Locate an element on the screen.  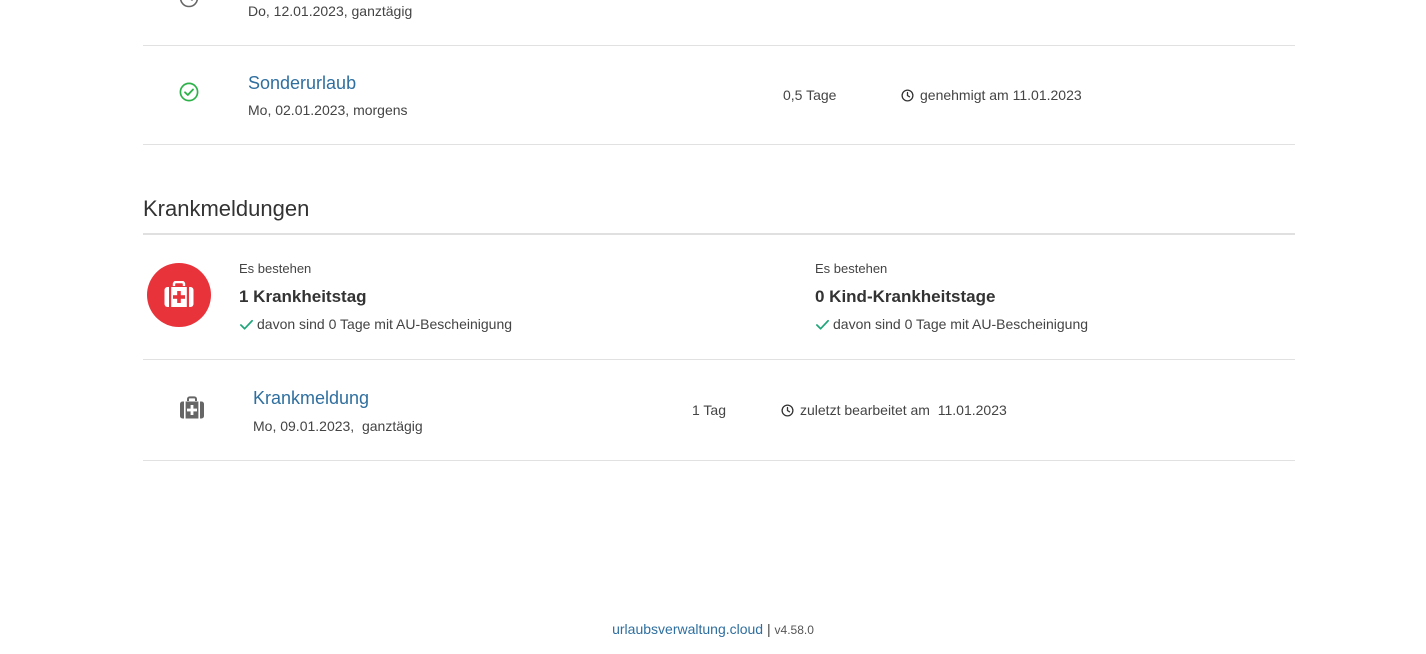
application-status-text: genehmigt am 11.01.2023 is located at coordinates (1001, 95).